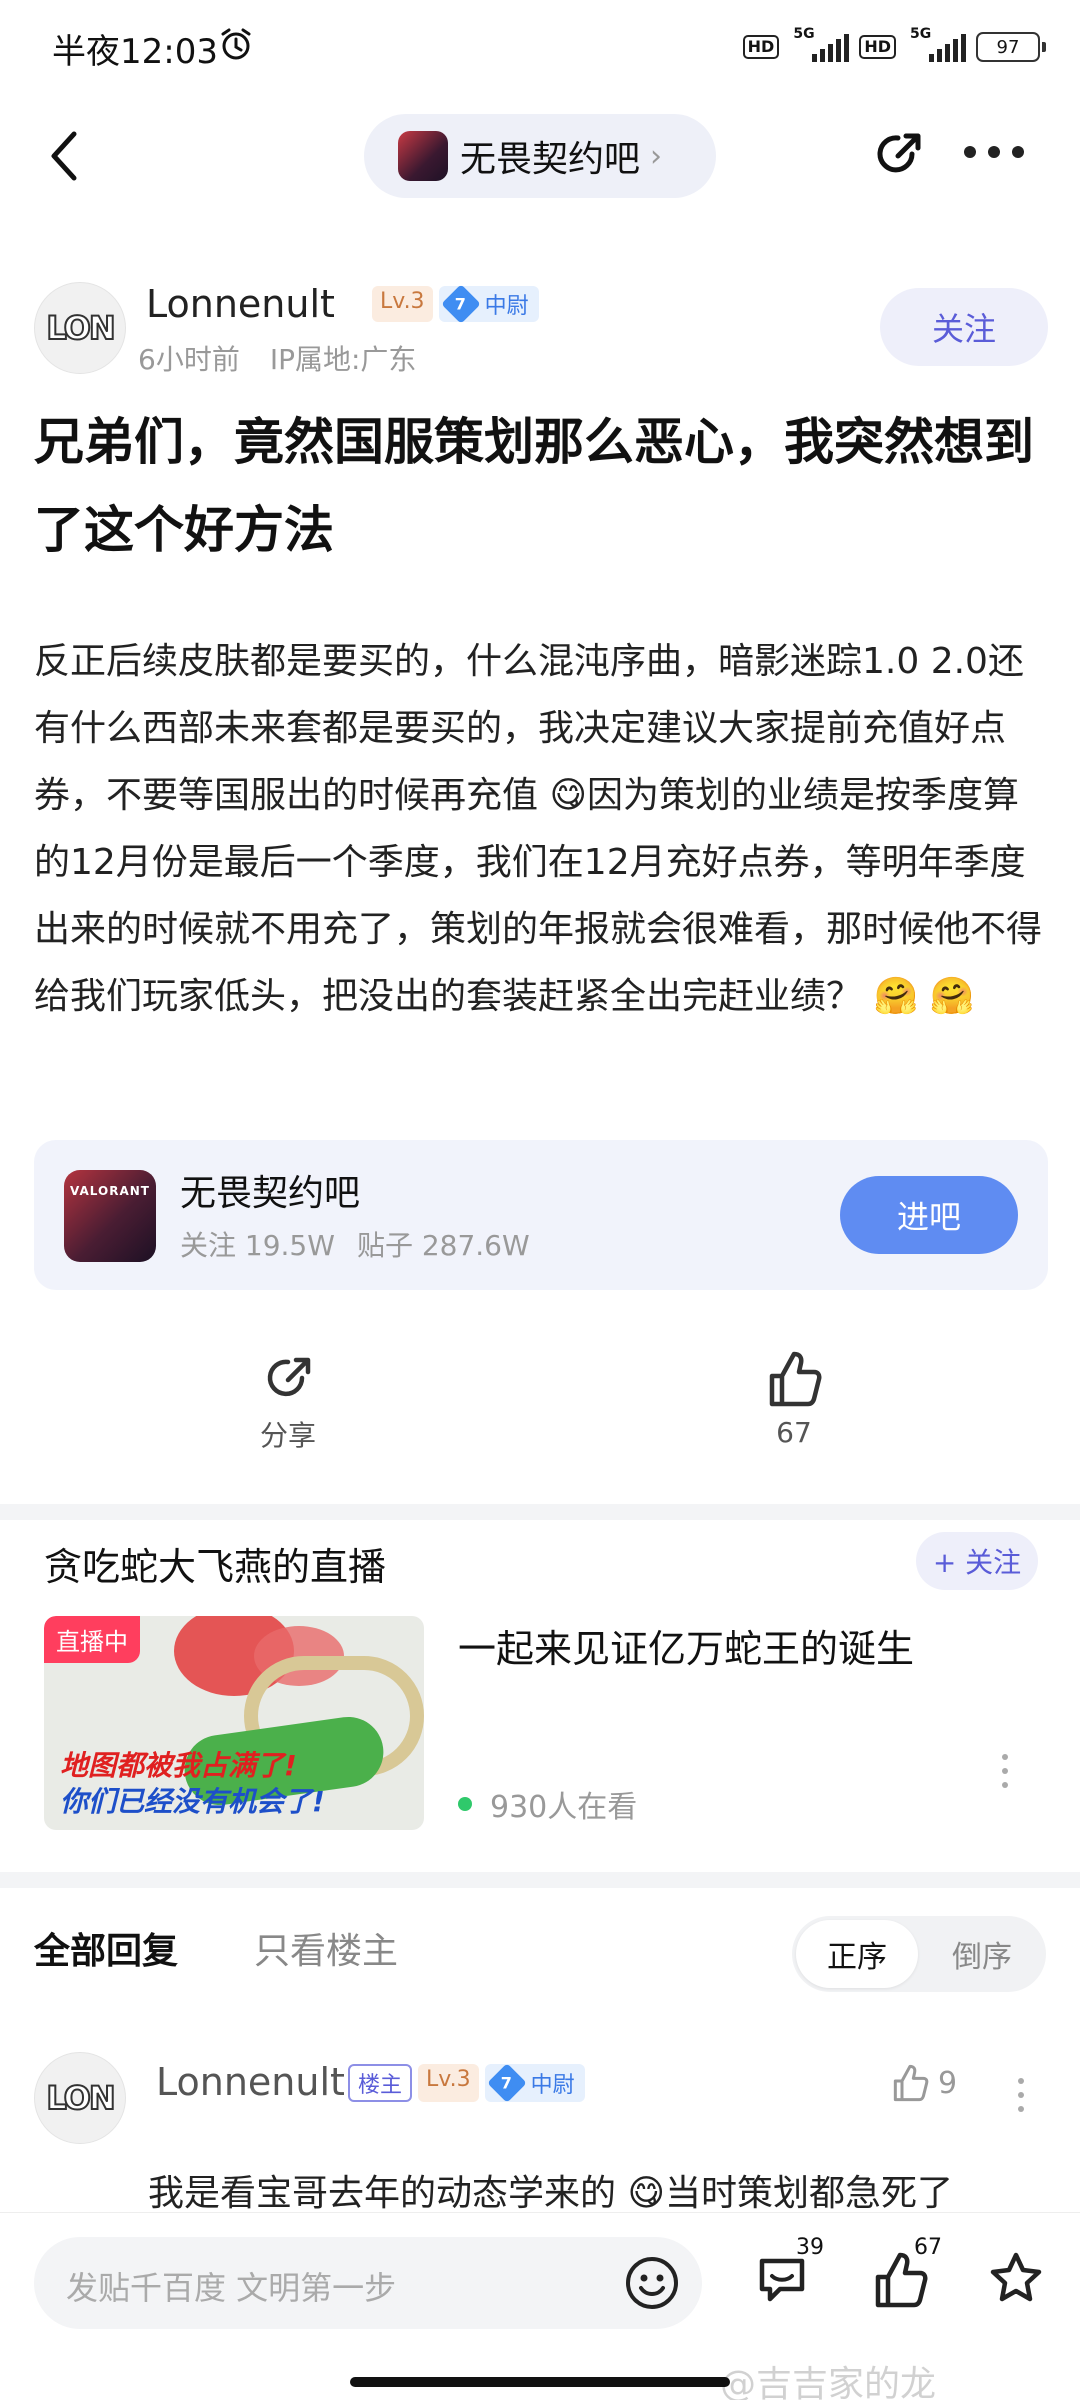 The width and height of the screenshot is (1080, 2400). I want to click on forum-followers: 关注 19.5W, so click(257, 1245).